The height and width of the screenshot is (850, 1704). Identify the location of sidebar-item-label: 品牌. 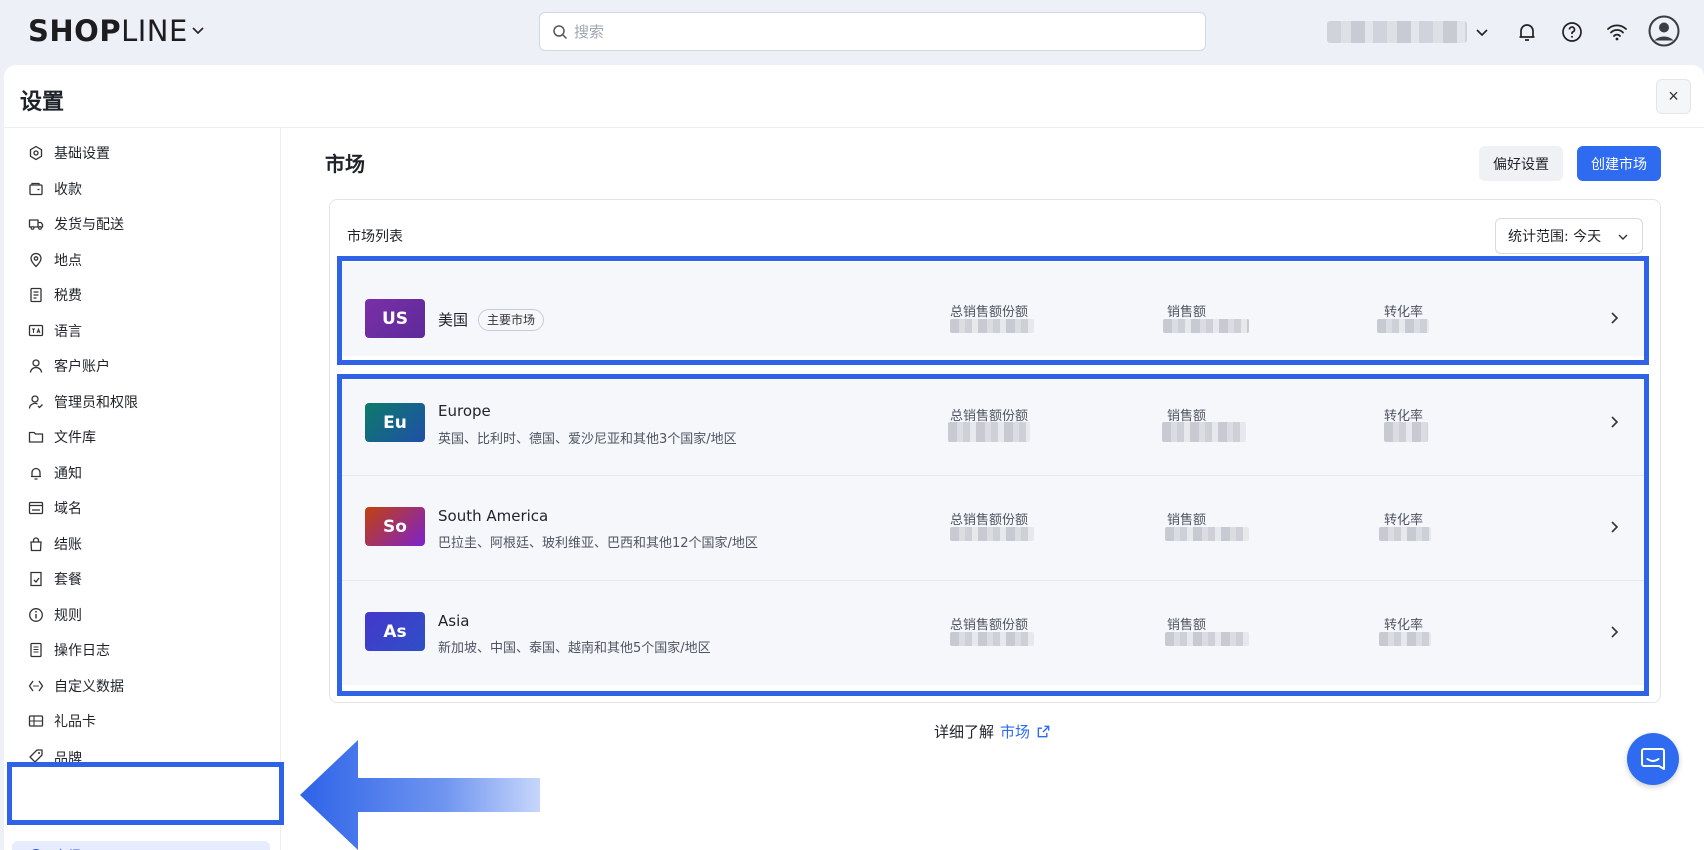
(68, 756).